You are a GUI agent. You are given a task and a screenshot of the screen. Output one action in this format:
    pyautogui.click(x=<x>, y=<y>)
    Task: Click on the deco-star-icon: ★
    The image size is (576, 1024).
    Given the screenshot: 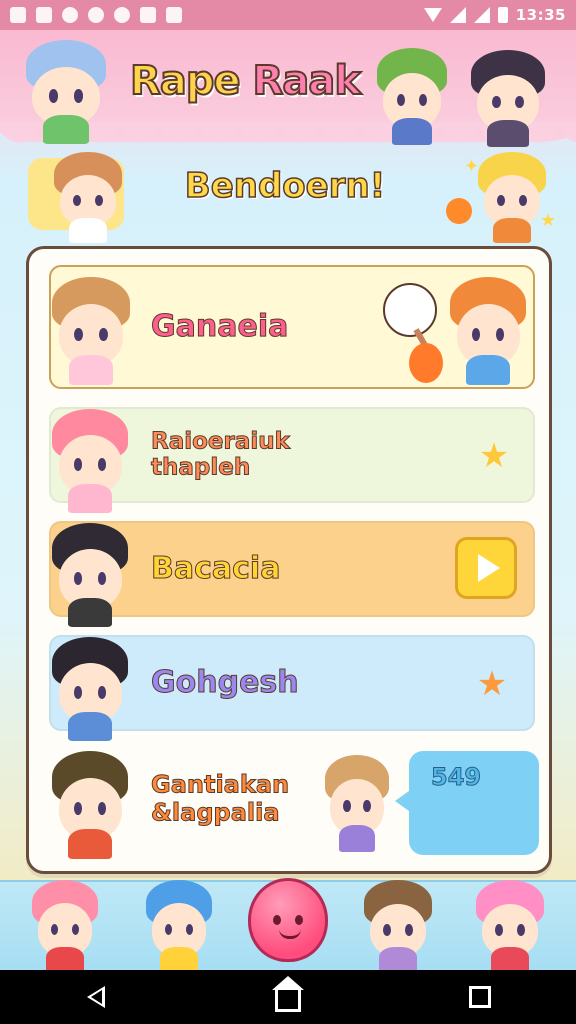 What is the action you would take?
    pyautogui.click(x=548, y=220)
    